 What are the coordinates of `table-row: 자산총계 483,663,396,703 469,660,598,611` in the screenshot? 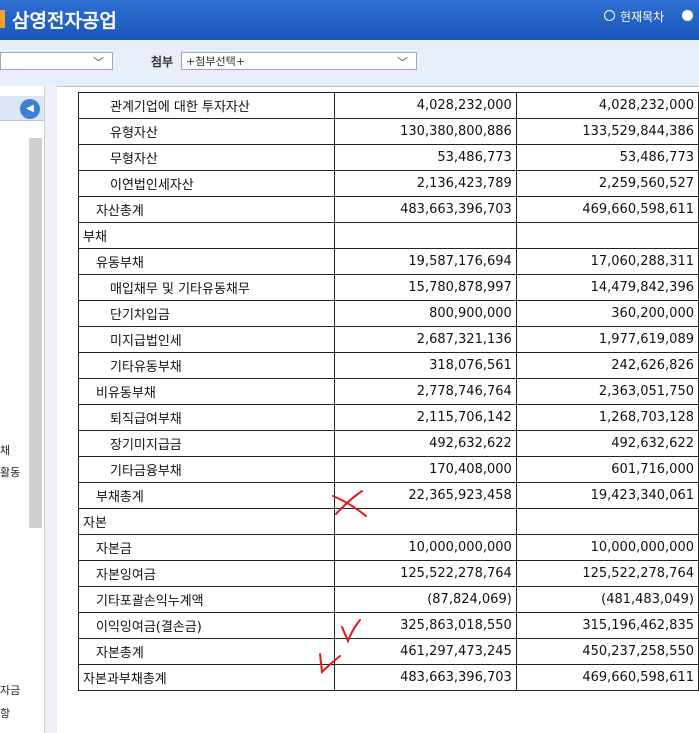 It's located at (388, 209).